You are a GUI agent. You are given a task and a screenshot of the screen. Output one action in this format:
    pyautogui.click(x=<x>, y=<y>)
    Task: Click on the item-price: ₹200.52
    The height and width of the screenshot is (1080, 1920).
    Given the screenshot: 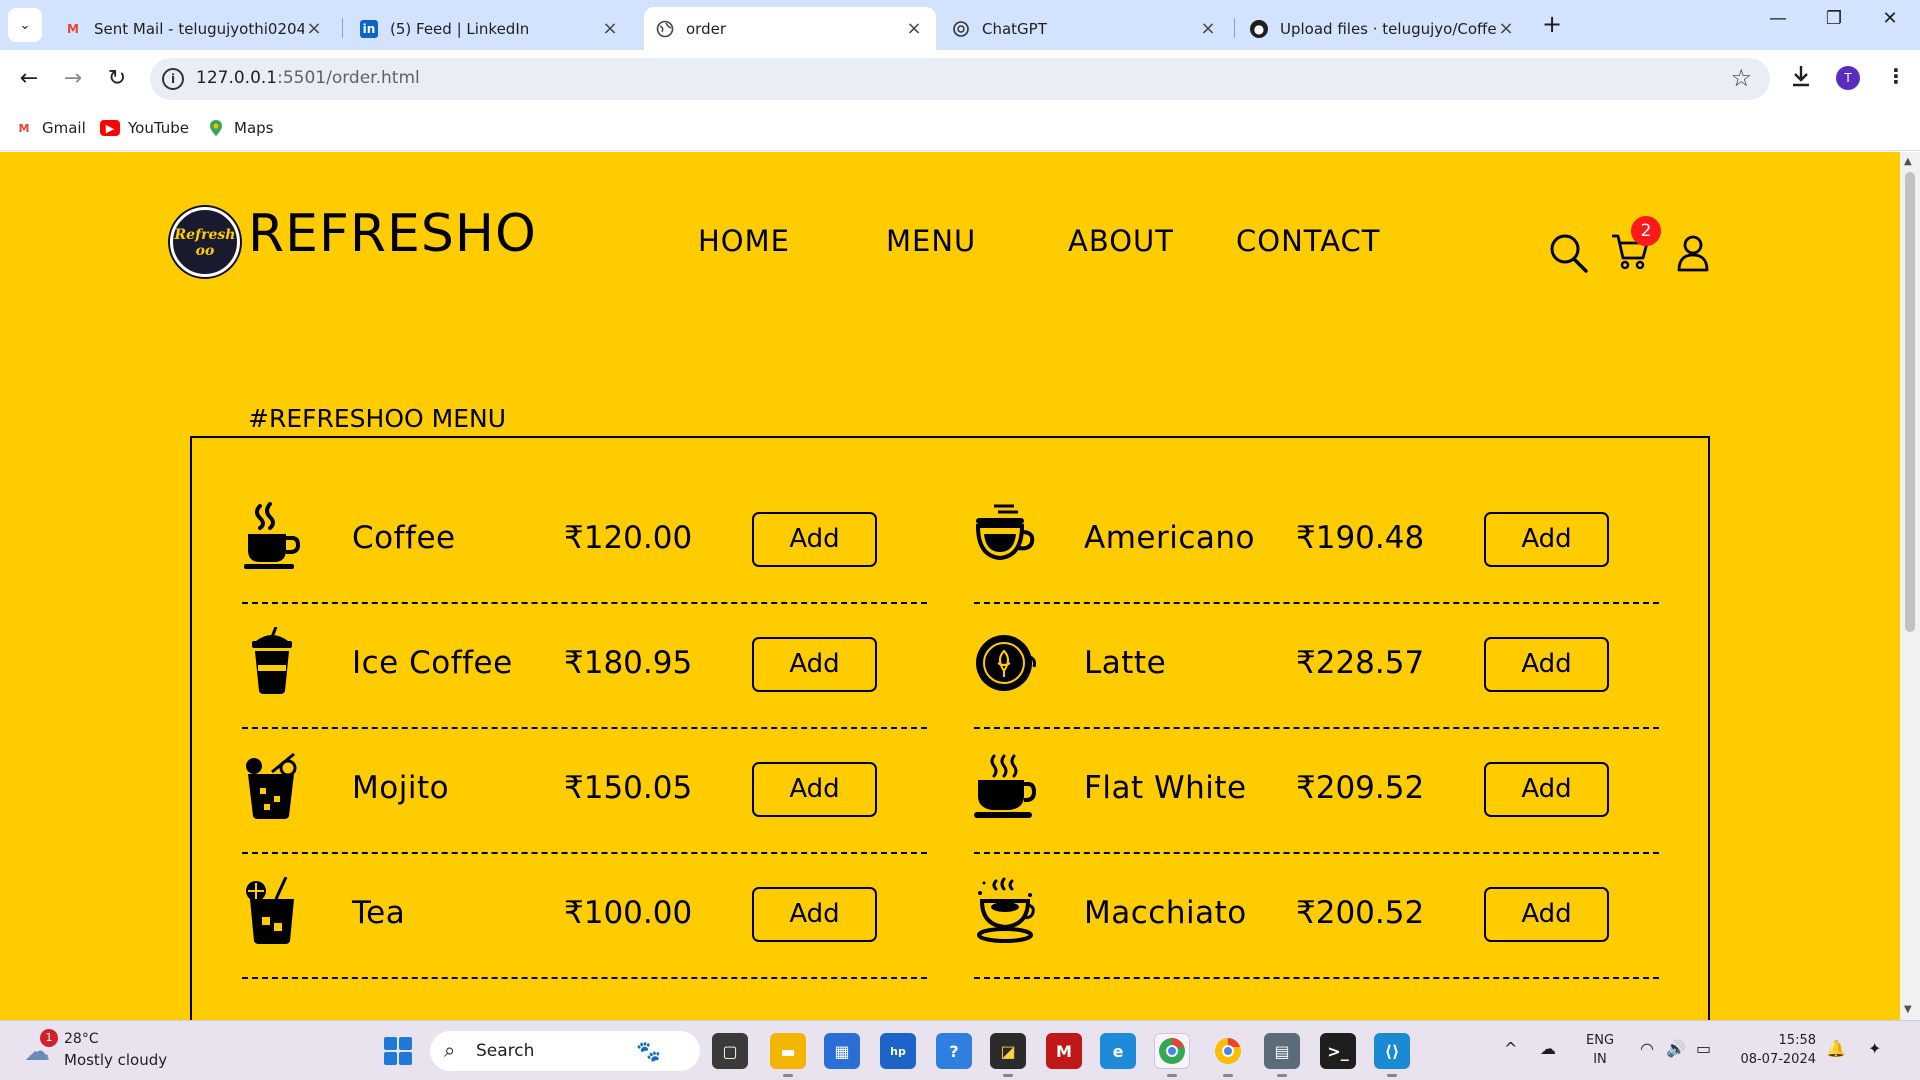 What is the action you would take?
    pyautogui.click(x=1360, y=913)
    